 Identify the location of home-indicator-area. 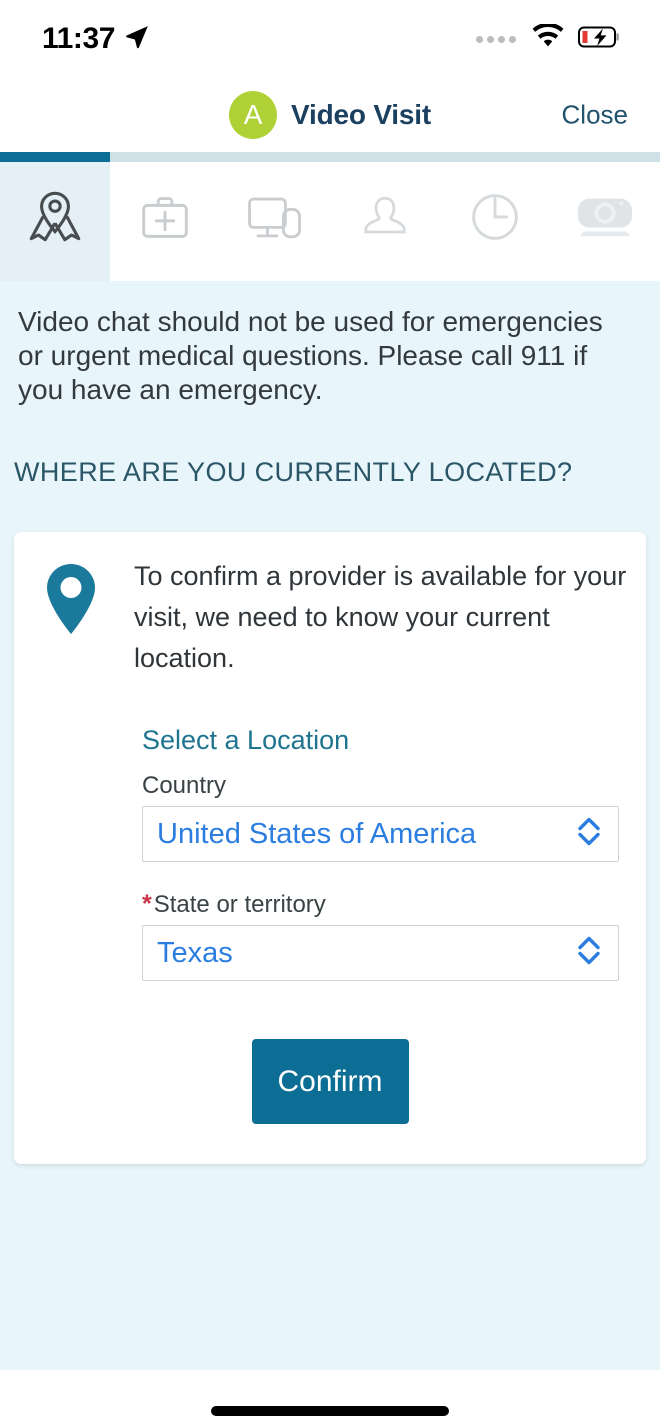
(330, 1399).